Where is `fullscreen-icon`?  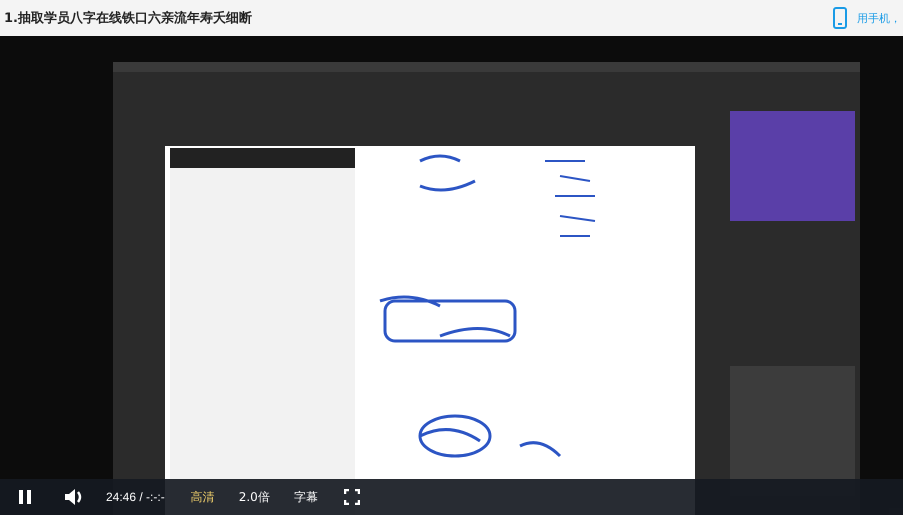 fullscreen-icon is located at coordinates (352, 497).